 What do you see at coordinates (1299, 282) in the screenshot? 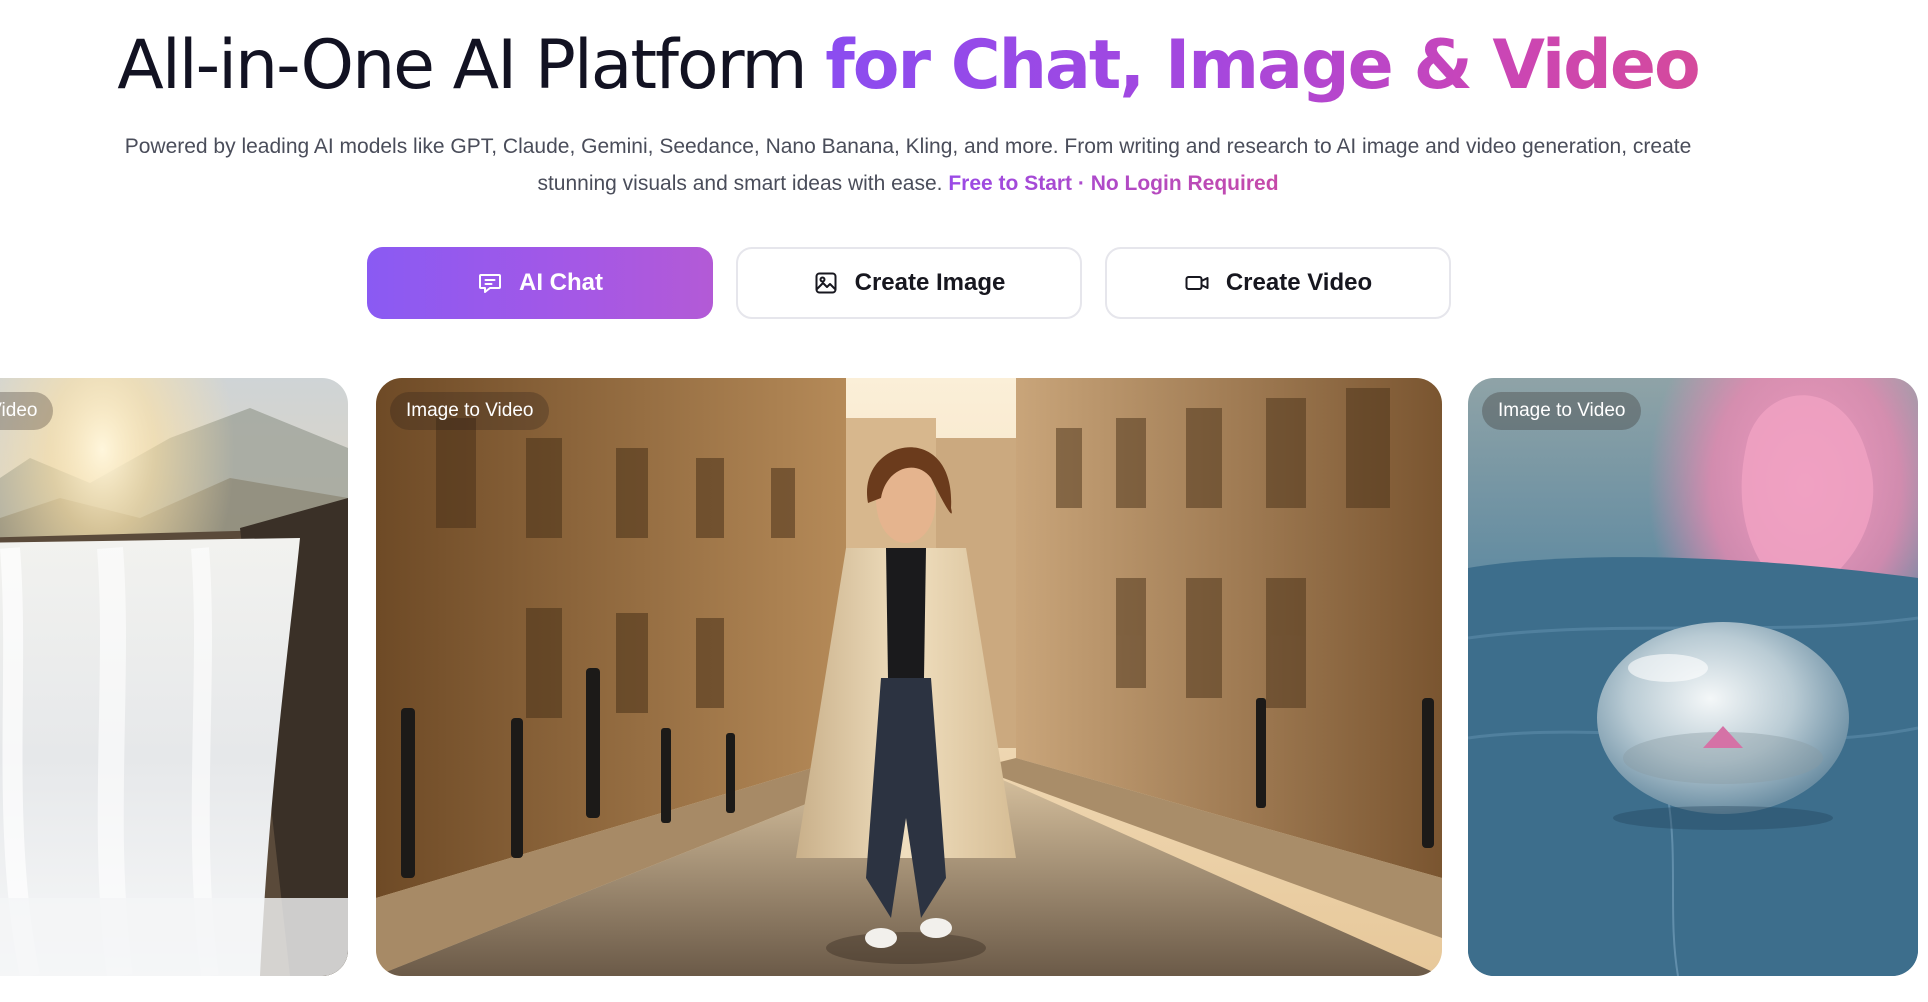
I see `create-video-label: Create Video` at bounding box center [1299, 282].